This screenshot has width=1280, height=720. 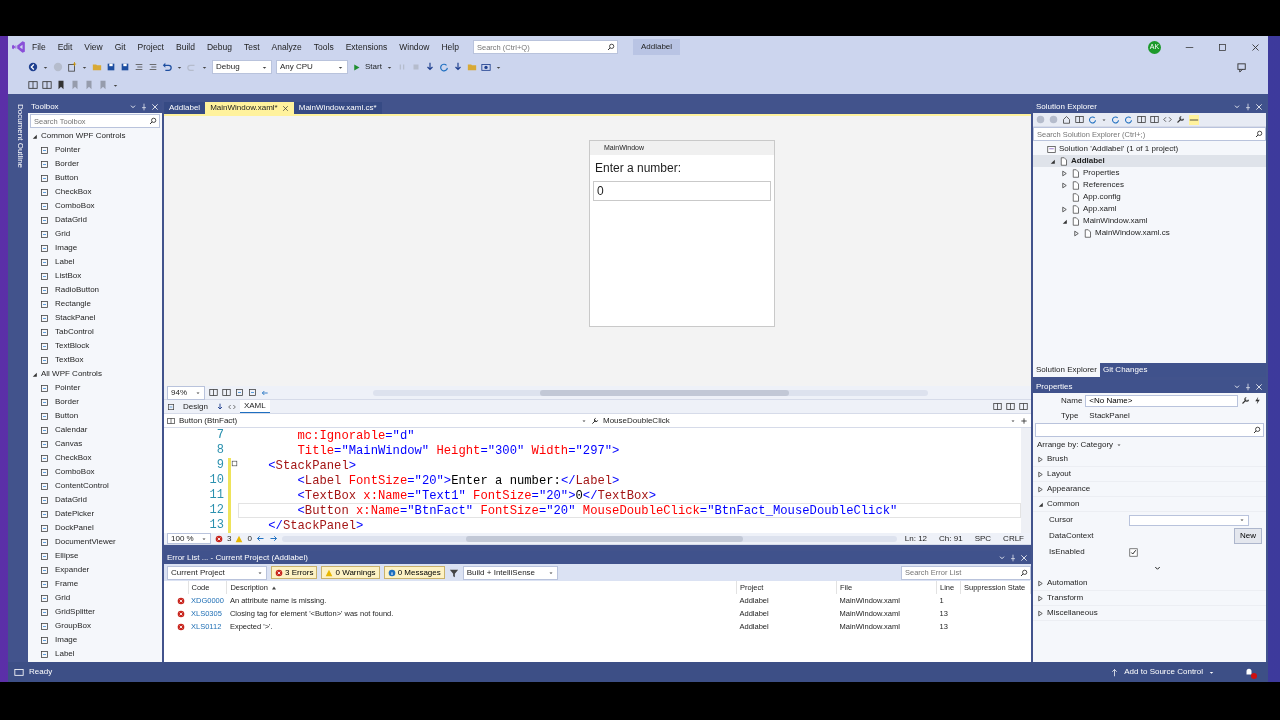 What do you see at coordinates (1119, 149) in the screenshot?
I see `tree-item: Solution 'Addlabel' (1 of 1 project)` at bounding box center [1119, 149].